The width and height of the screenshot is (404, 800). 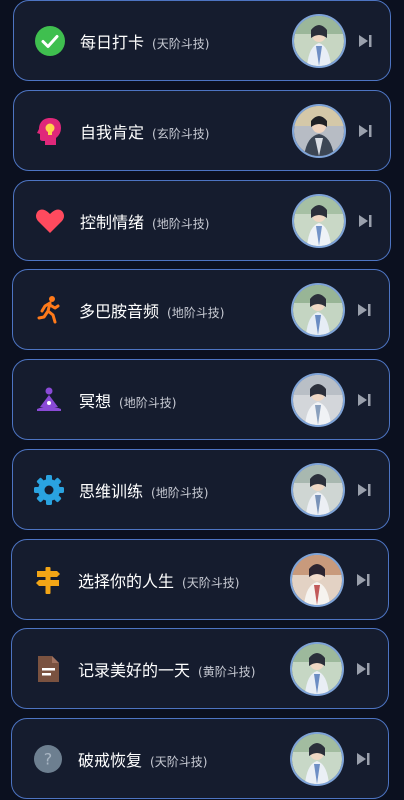 I want to click on running-person-icon, so click(x=49, y=310).